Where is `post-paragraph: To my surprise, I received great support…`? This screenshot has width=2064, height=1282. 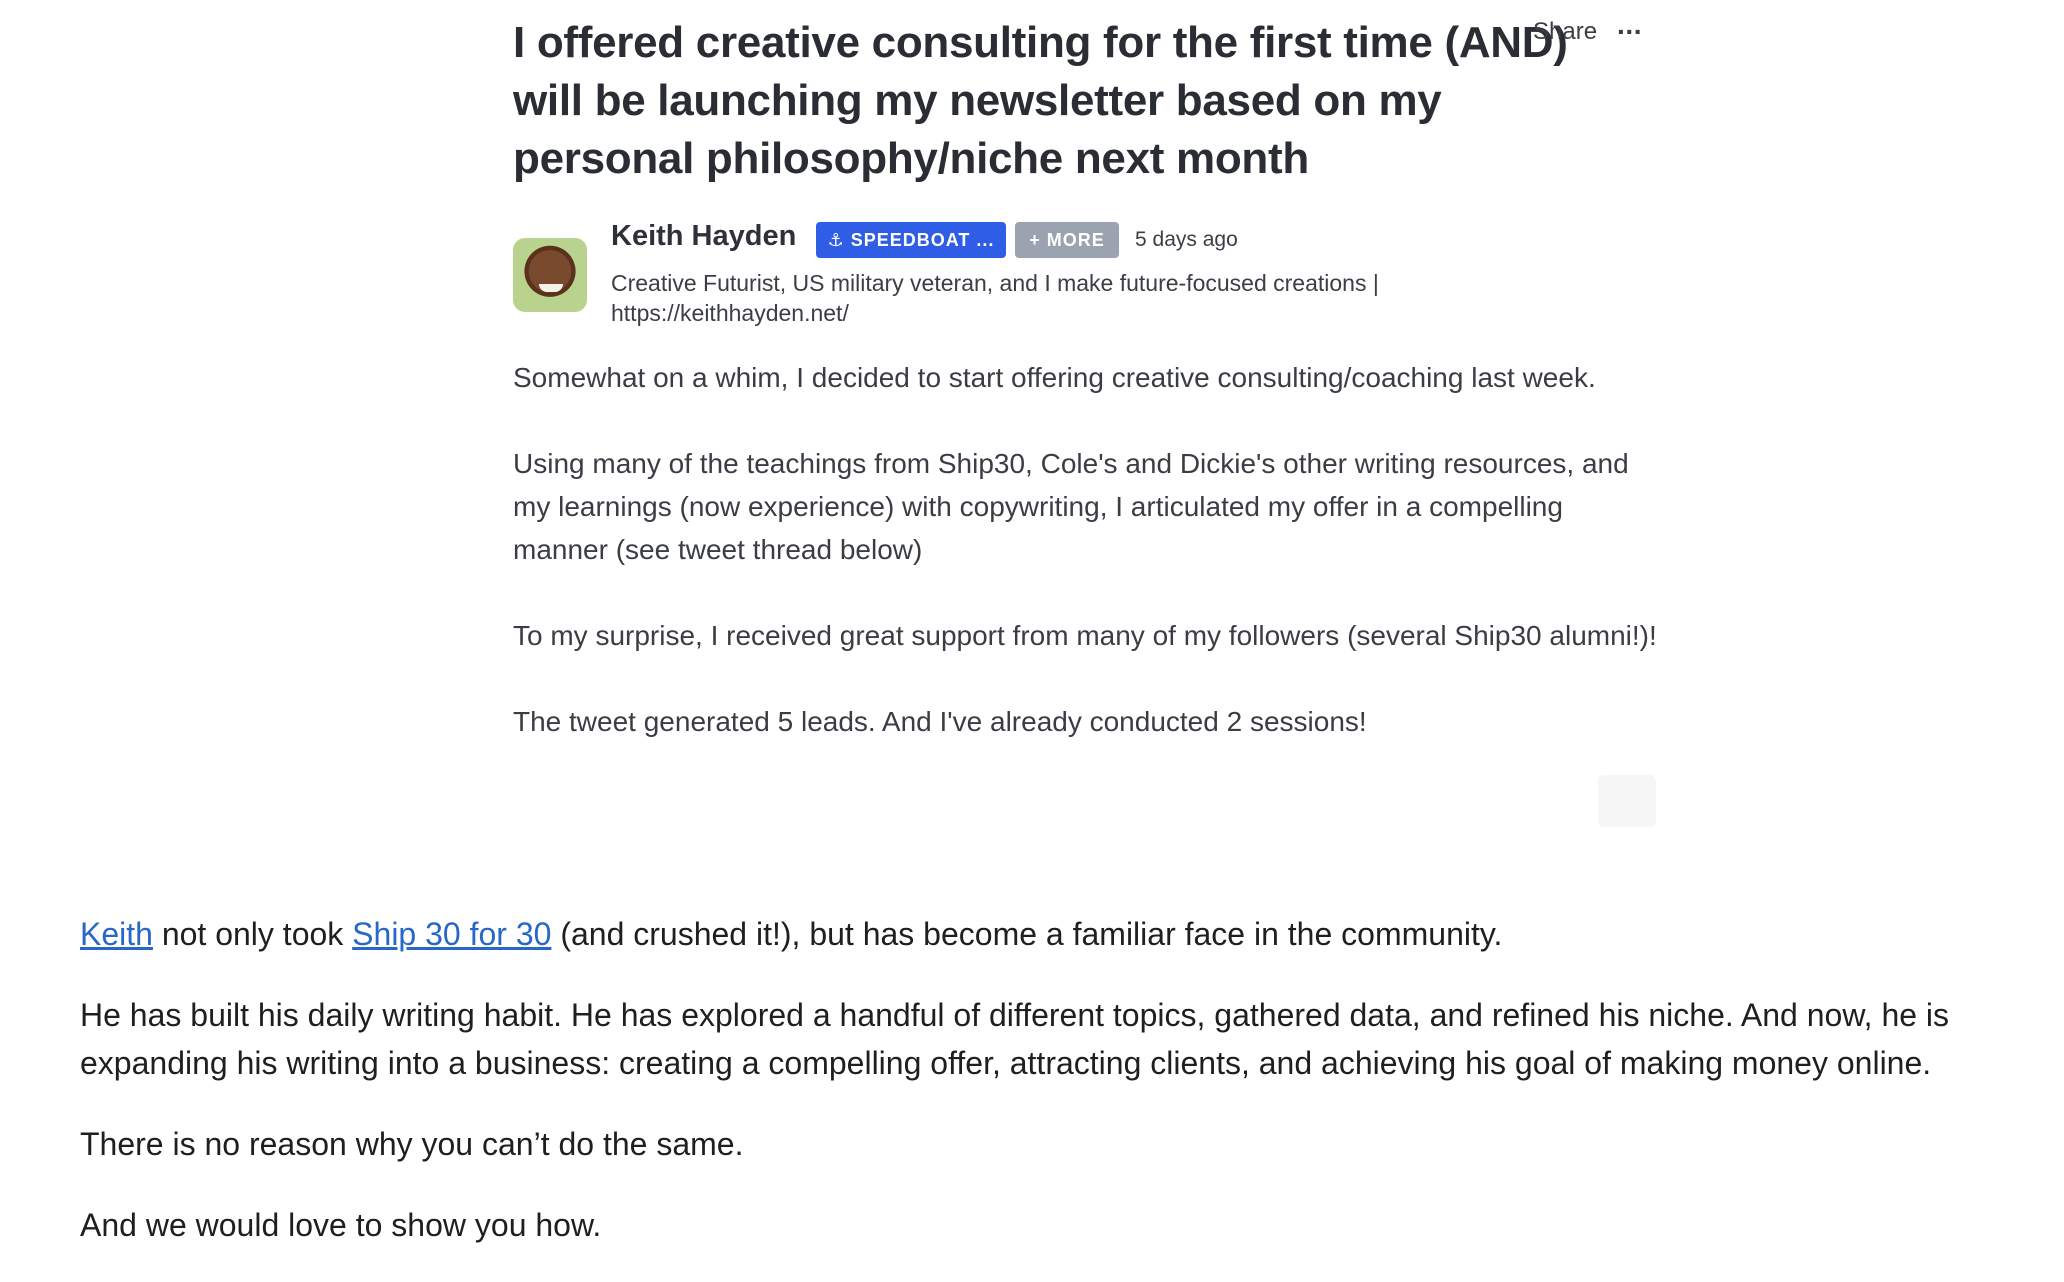 post-paragraph: To my surprise, I received great support… is located at coordinates (1085, 635).